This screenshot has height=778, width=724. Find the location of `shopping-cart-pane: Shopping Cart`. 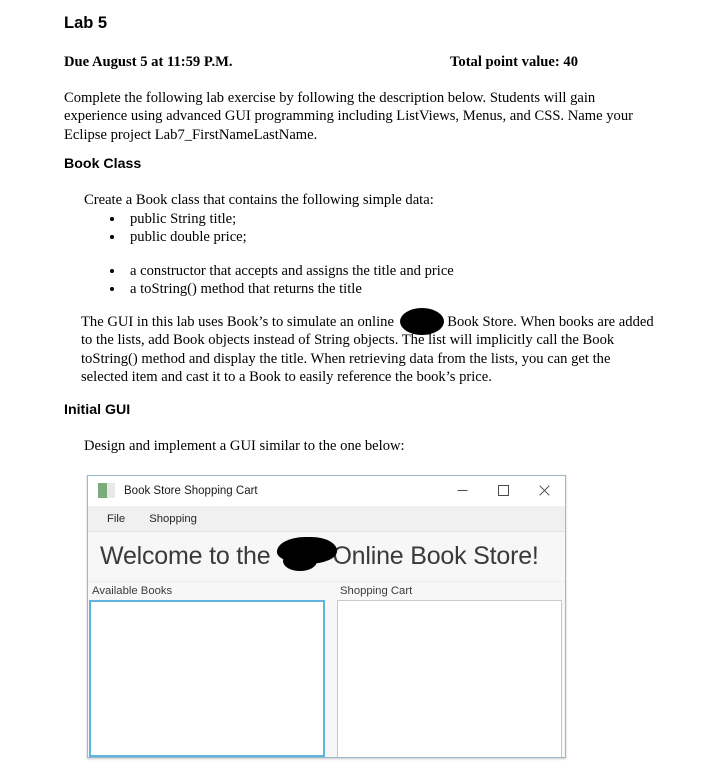

shopping-cart-pane: Shopping Cart is located at coordinates (448, 669).